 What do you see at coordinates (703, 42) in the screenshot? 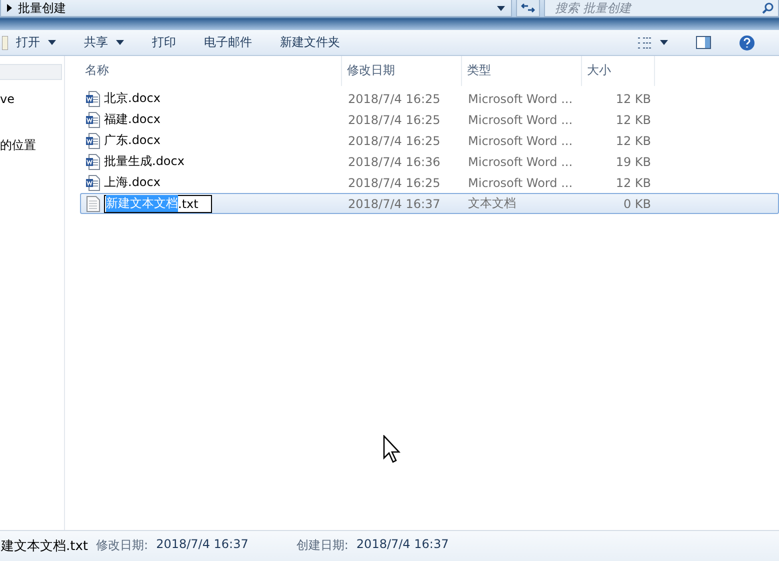
I see `pane-icon` at bounding box center [703, 42].